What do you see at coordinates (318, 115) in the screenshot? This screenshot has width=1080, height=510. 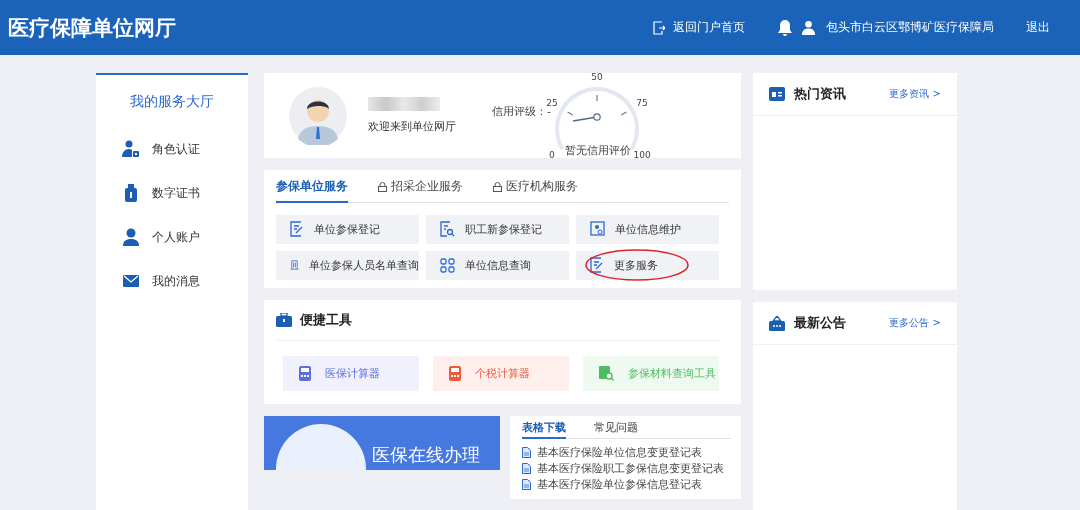 I see `avatar-icon` at bounding box center [318, 115].